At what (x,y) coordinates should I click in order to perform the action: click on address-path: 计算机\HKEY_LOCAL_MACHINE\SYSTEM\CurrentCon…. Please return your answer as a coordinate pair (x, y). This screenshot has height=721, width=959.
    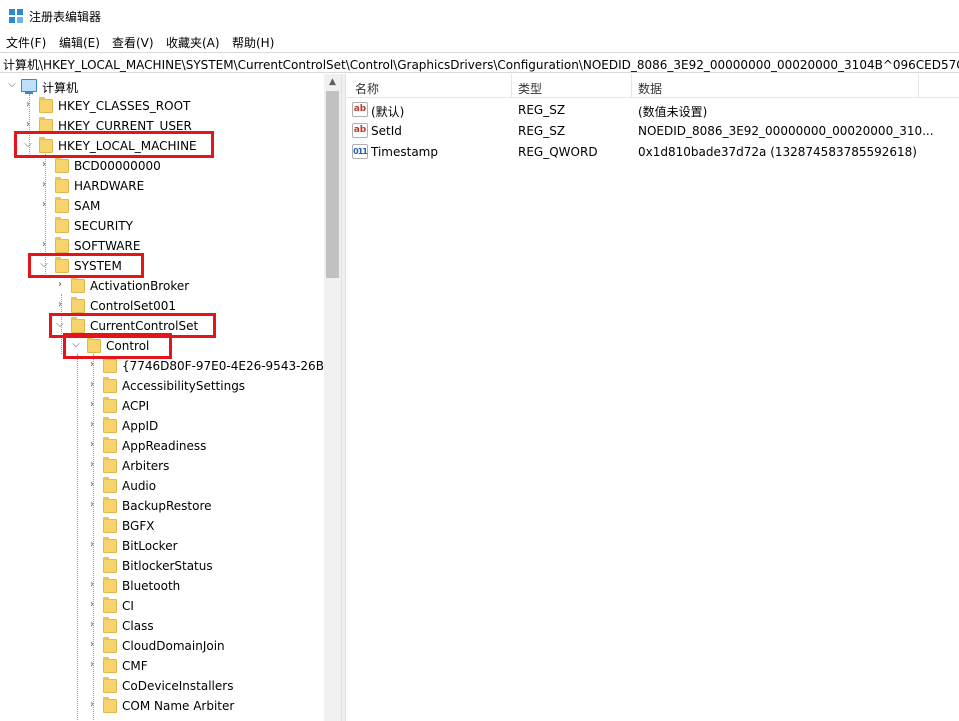
    Looking at the image, I should click on (481, 64).